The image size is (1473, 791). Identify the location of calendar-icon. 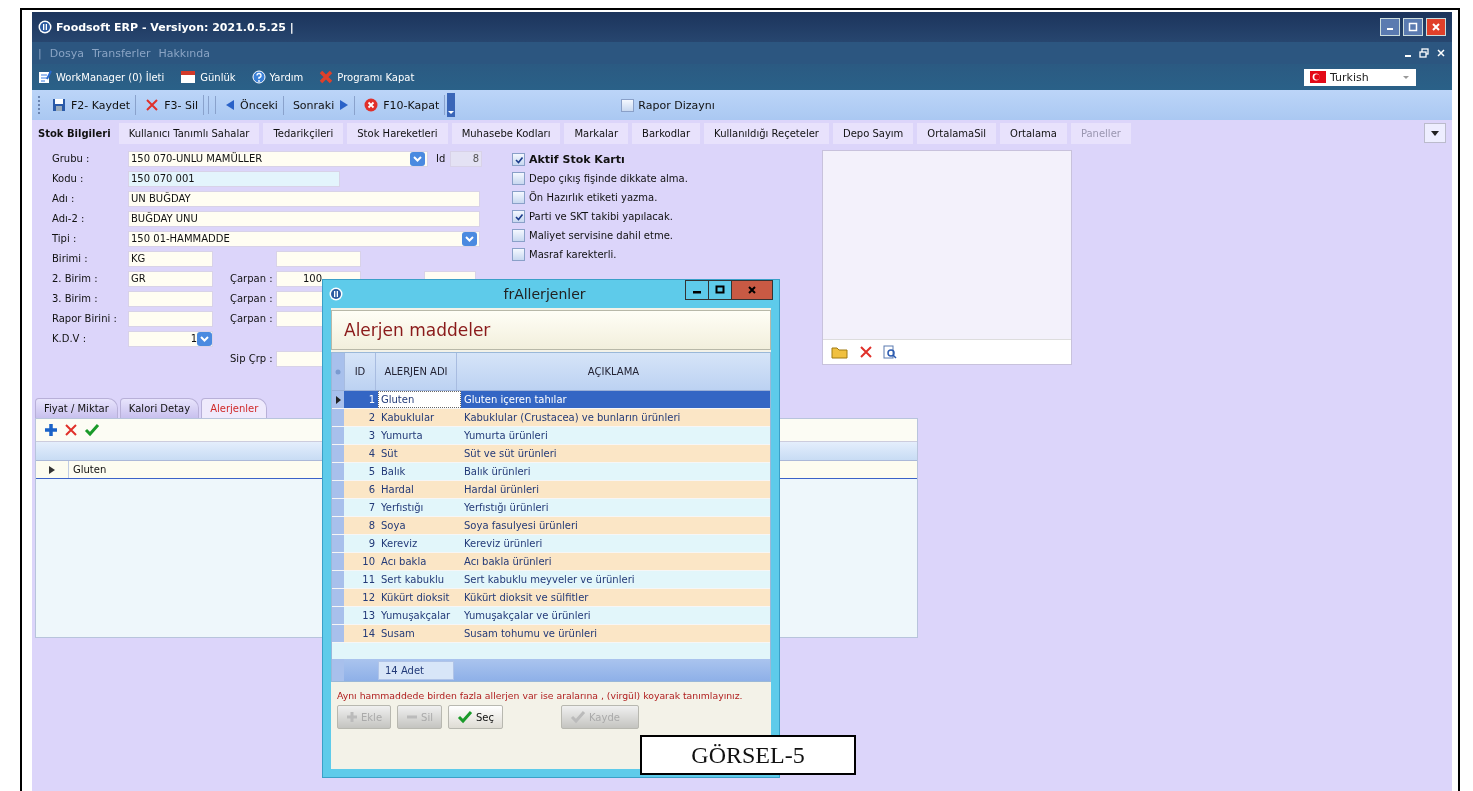
(188, 77).